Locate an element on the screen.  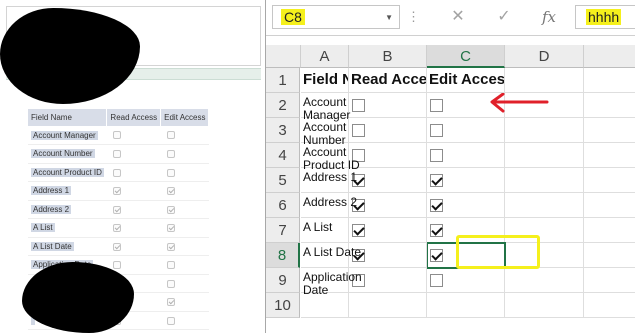
field-label-cell: Account Number is located at coordinates (67, 154).